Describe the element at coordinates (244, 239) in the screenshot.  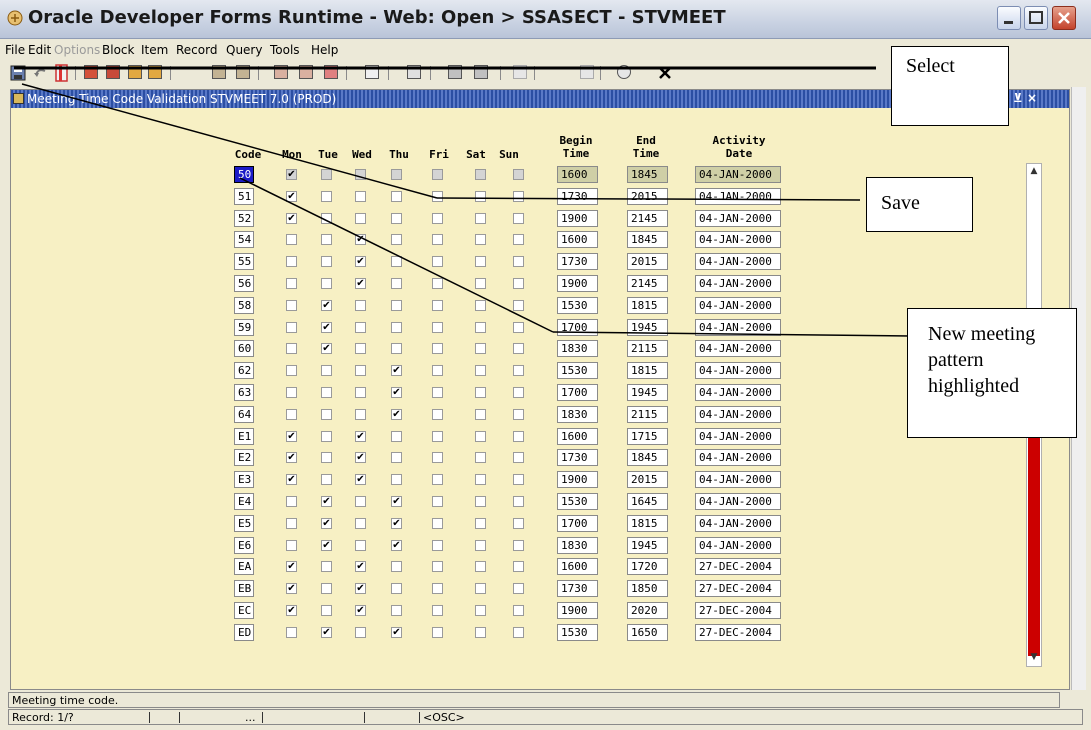
I see `code-field: 54` at that location.